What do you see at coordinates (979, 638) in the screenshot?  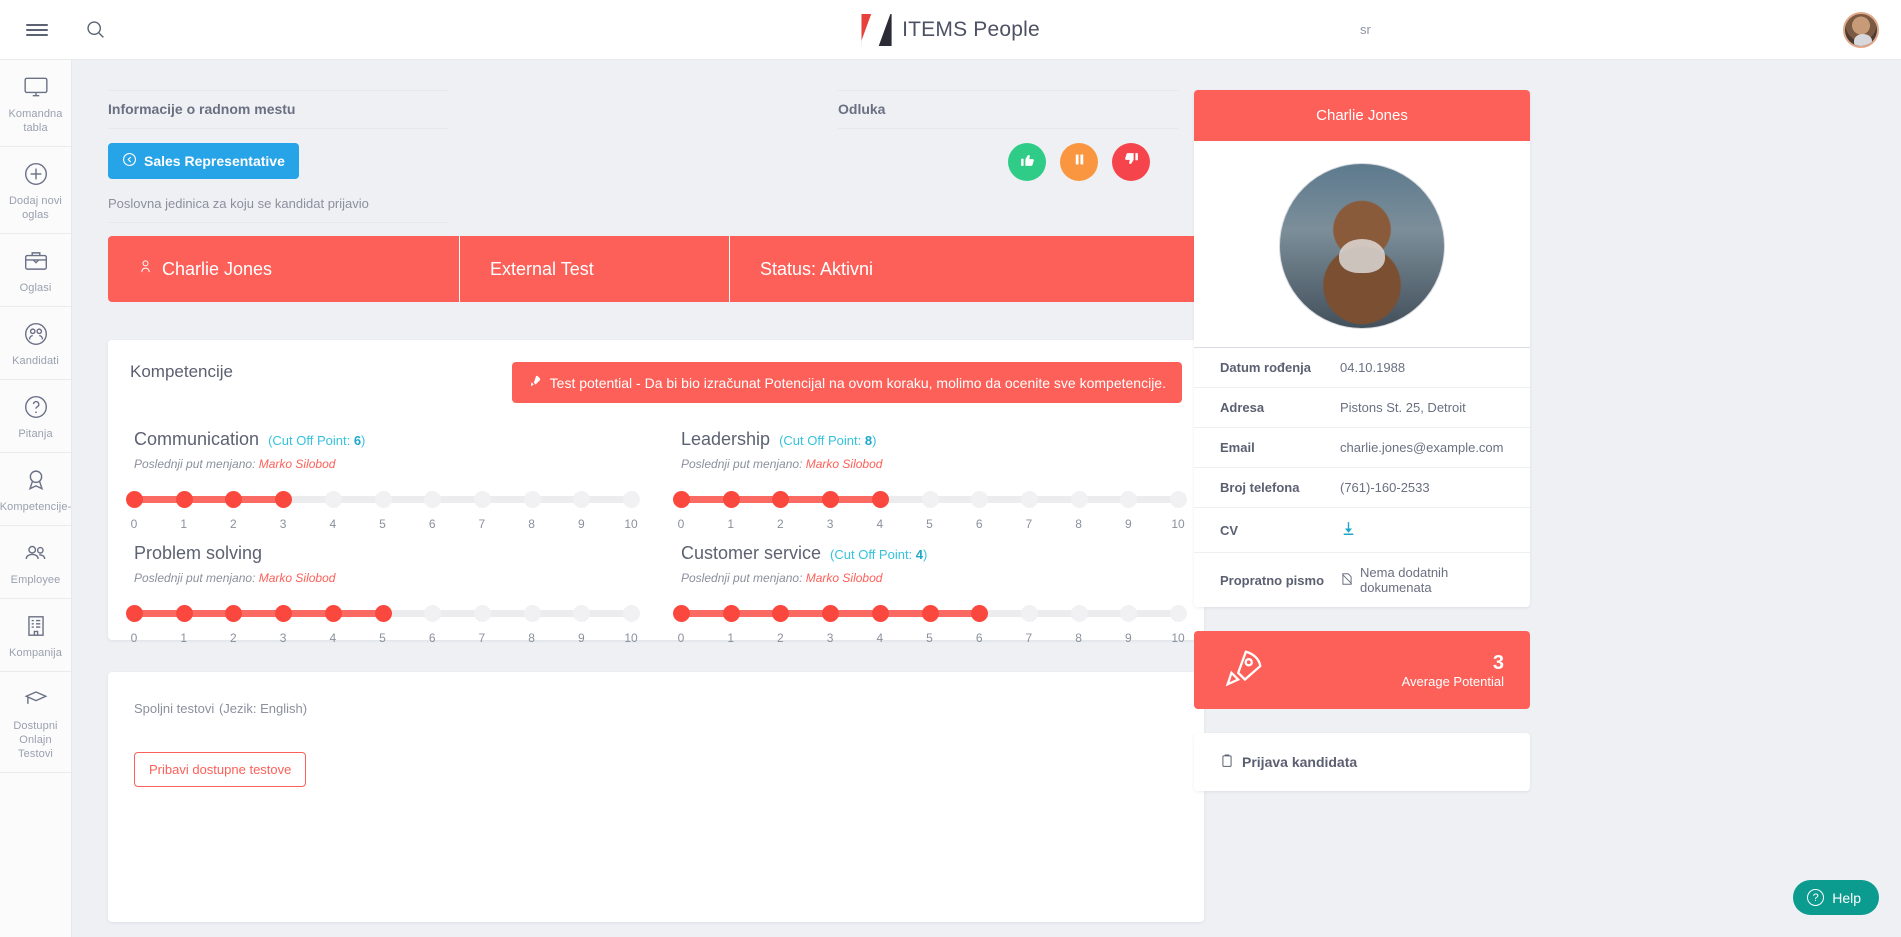 I see `slider-tick-6: 6` at bounding box center [979, 638].